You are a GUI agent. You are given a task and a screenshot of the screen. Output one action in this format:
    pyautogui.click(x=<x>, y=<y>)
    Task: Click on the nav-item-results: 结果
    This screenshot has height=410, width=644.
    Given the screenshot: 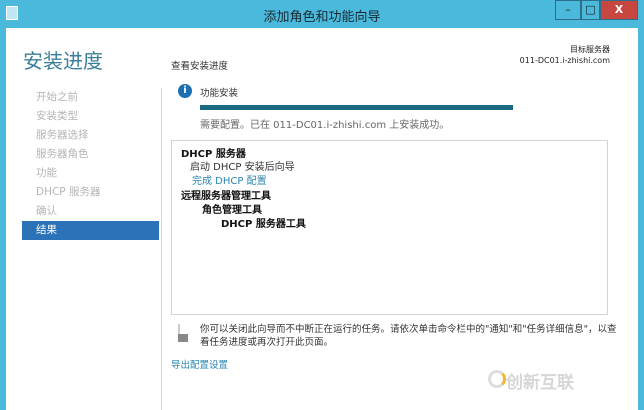 What is the action you would take?
    pyautogui.click(x=90, y=230)
    